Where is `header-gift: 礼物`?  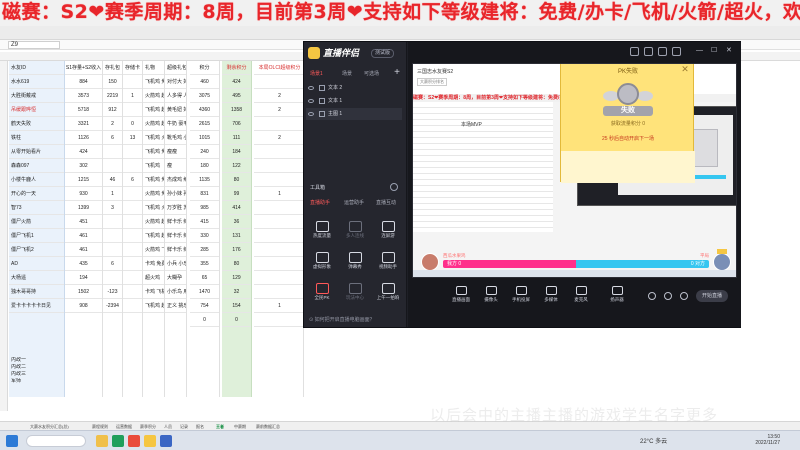 header-gift: 礼物 is located at coordinates (153, 68).